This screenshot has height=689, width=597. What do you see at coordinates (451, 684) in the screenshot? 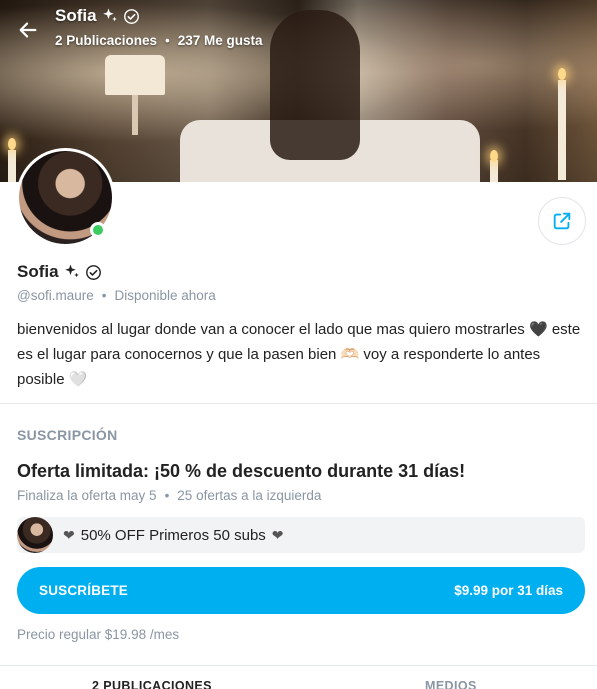
I see `tab-media: MEDIOS` at bounding box center [451, 684].